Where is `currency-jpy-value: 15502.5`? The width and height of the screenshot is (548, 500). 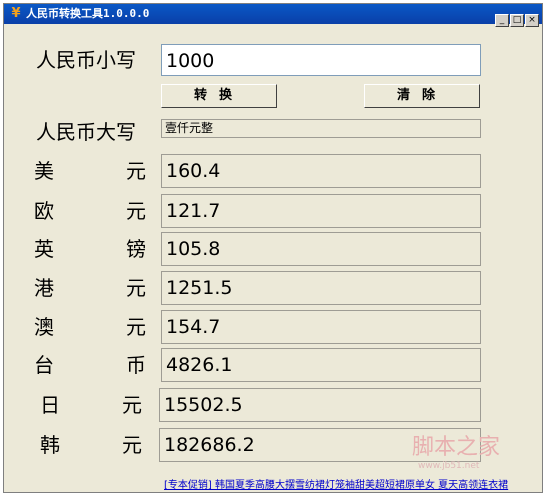
currency-jpy-value: 15502.5 is located at coordinates (320, 405).